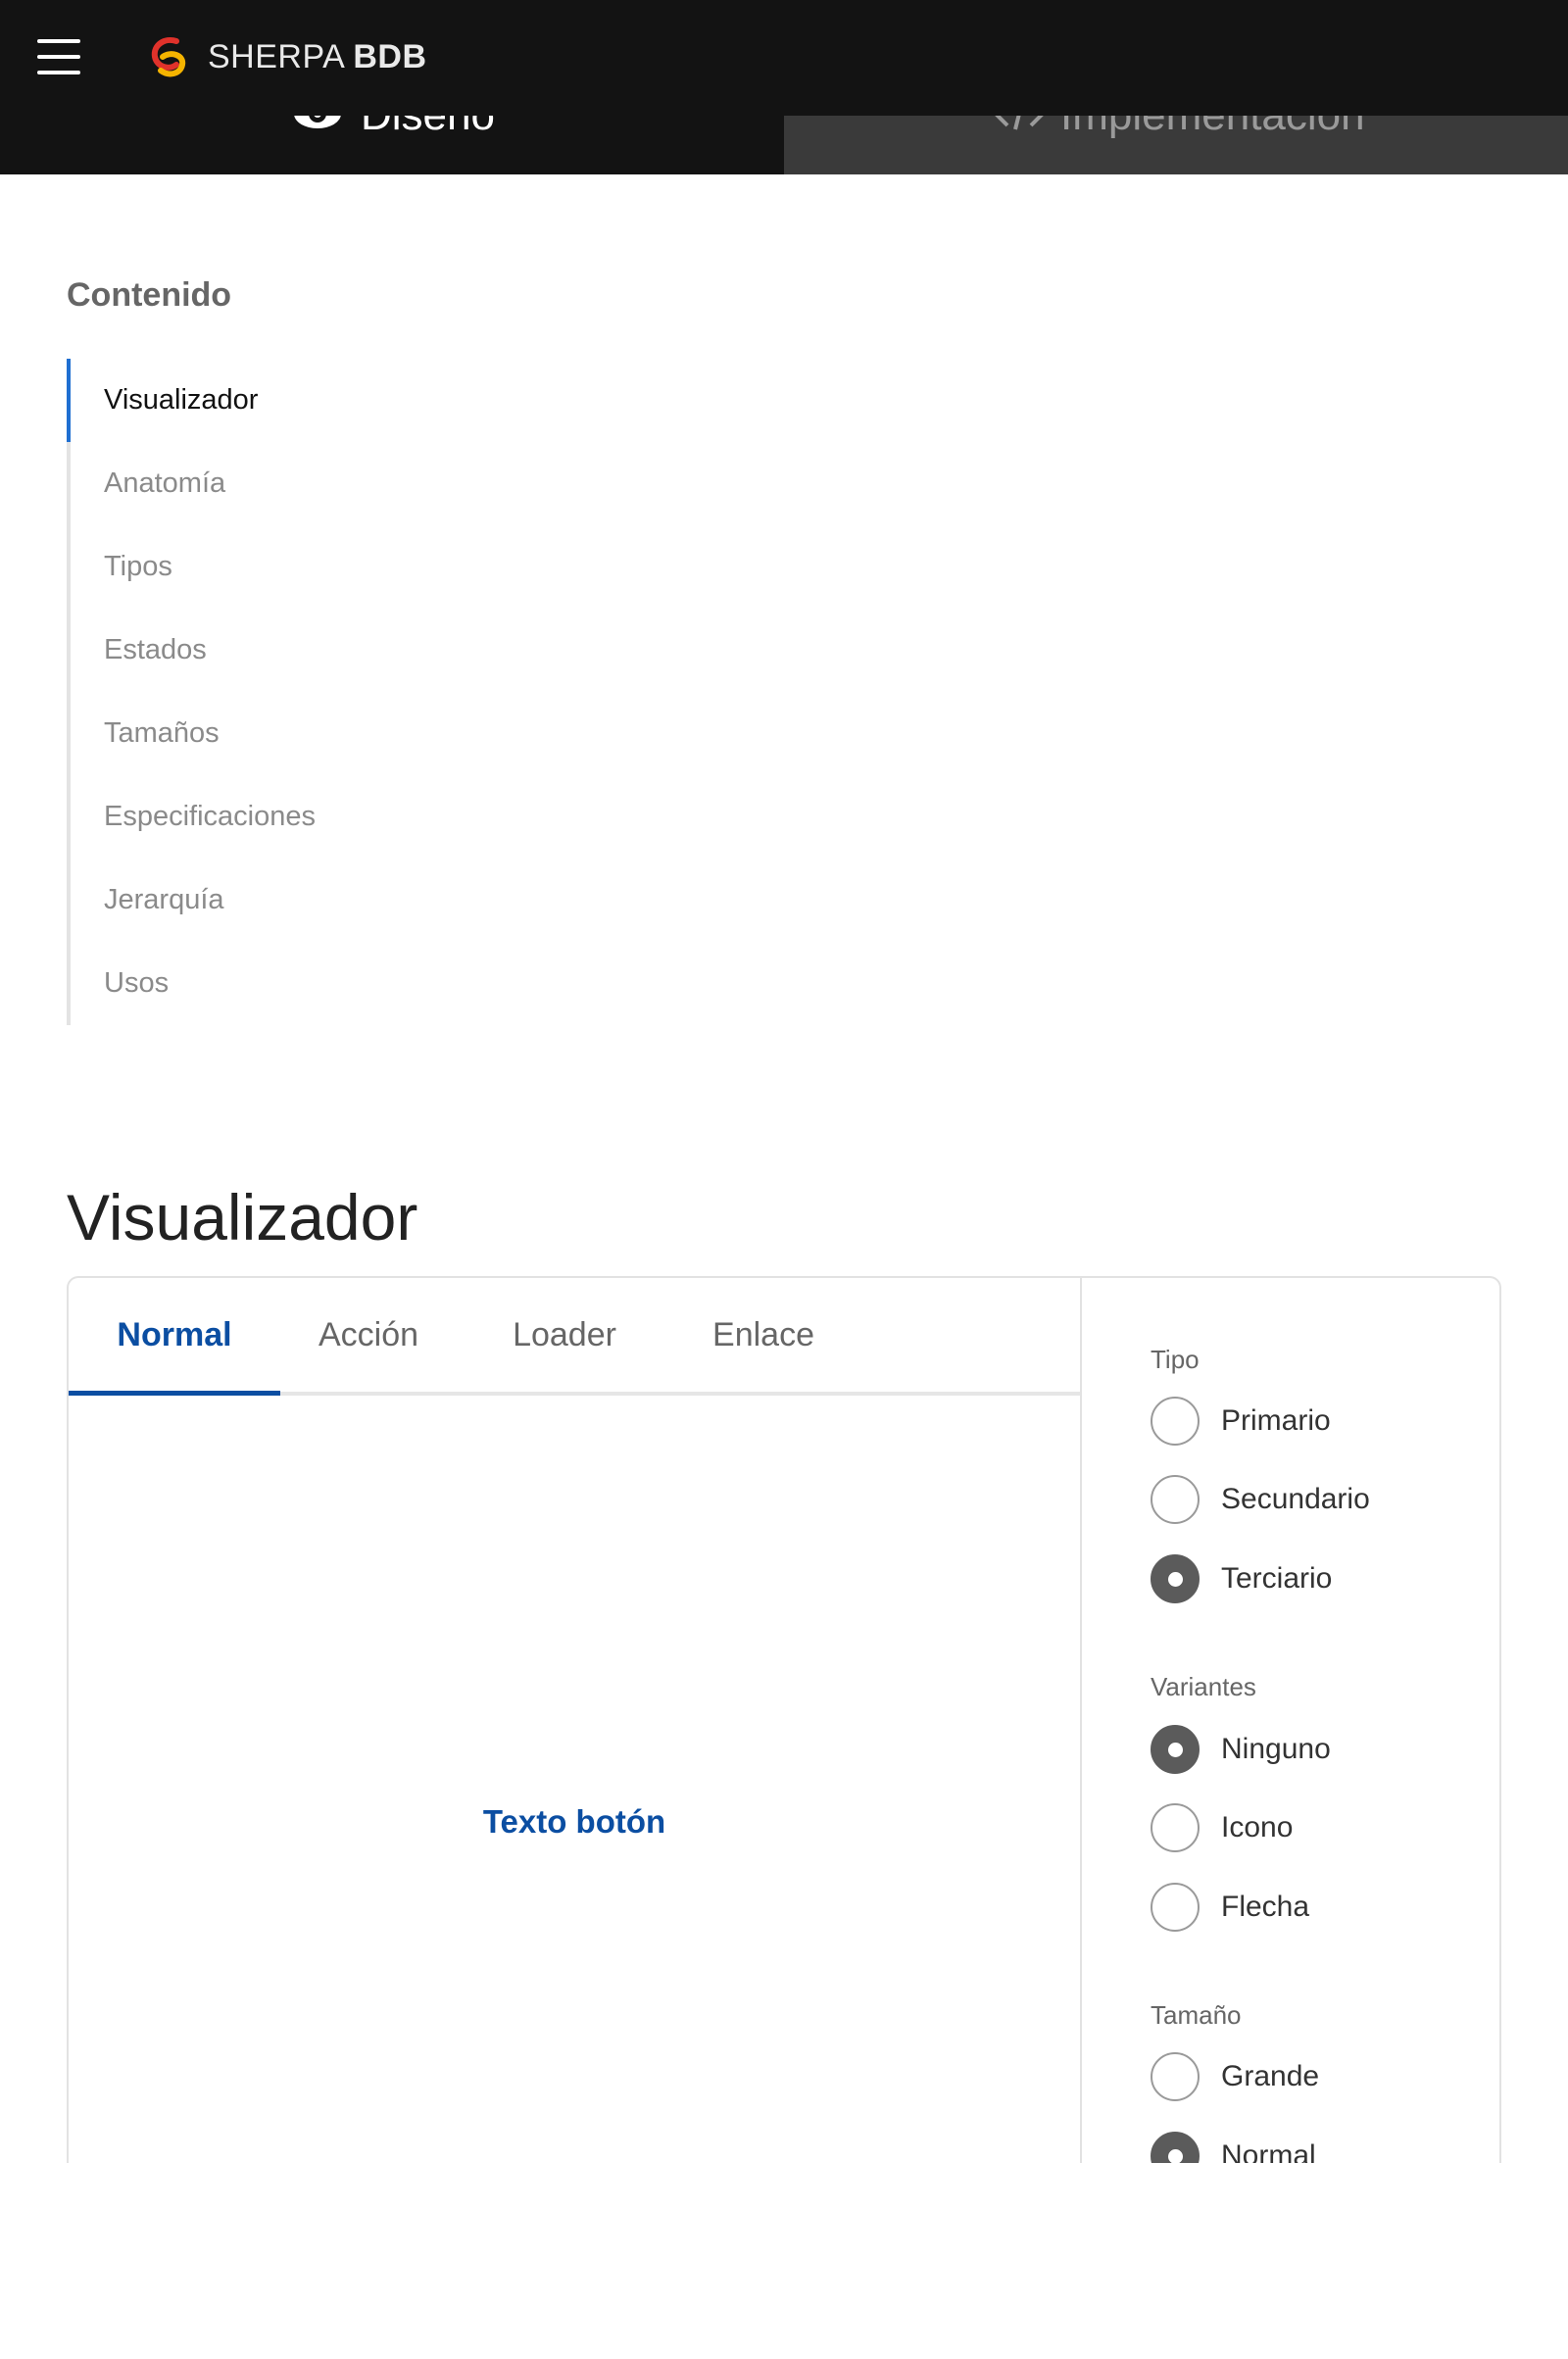  I want to click on preview-tertiary-button: Texto botón, so click(574, 1822).